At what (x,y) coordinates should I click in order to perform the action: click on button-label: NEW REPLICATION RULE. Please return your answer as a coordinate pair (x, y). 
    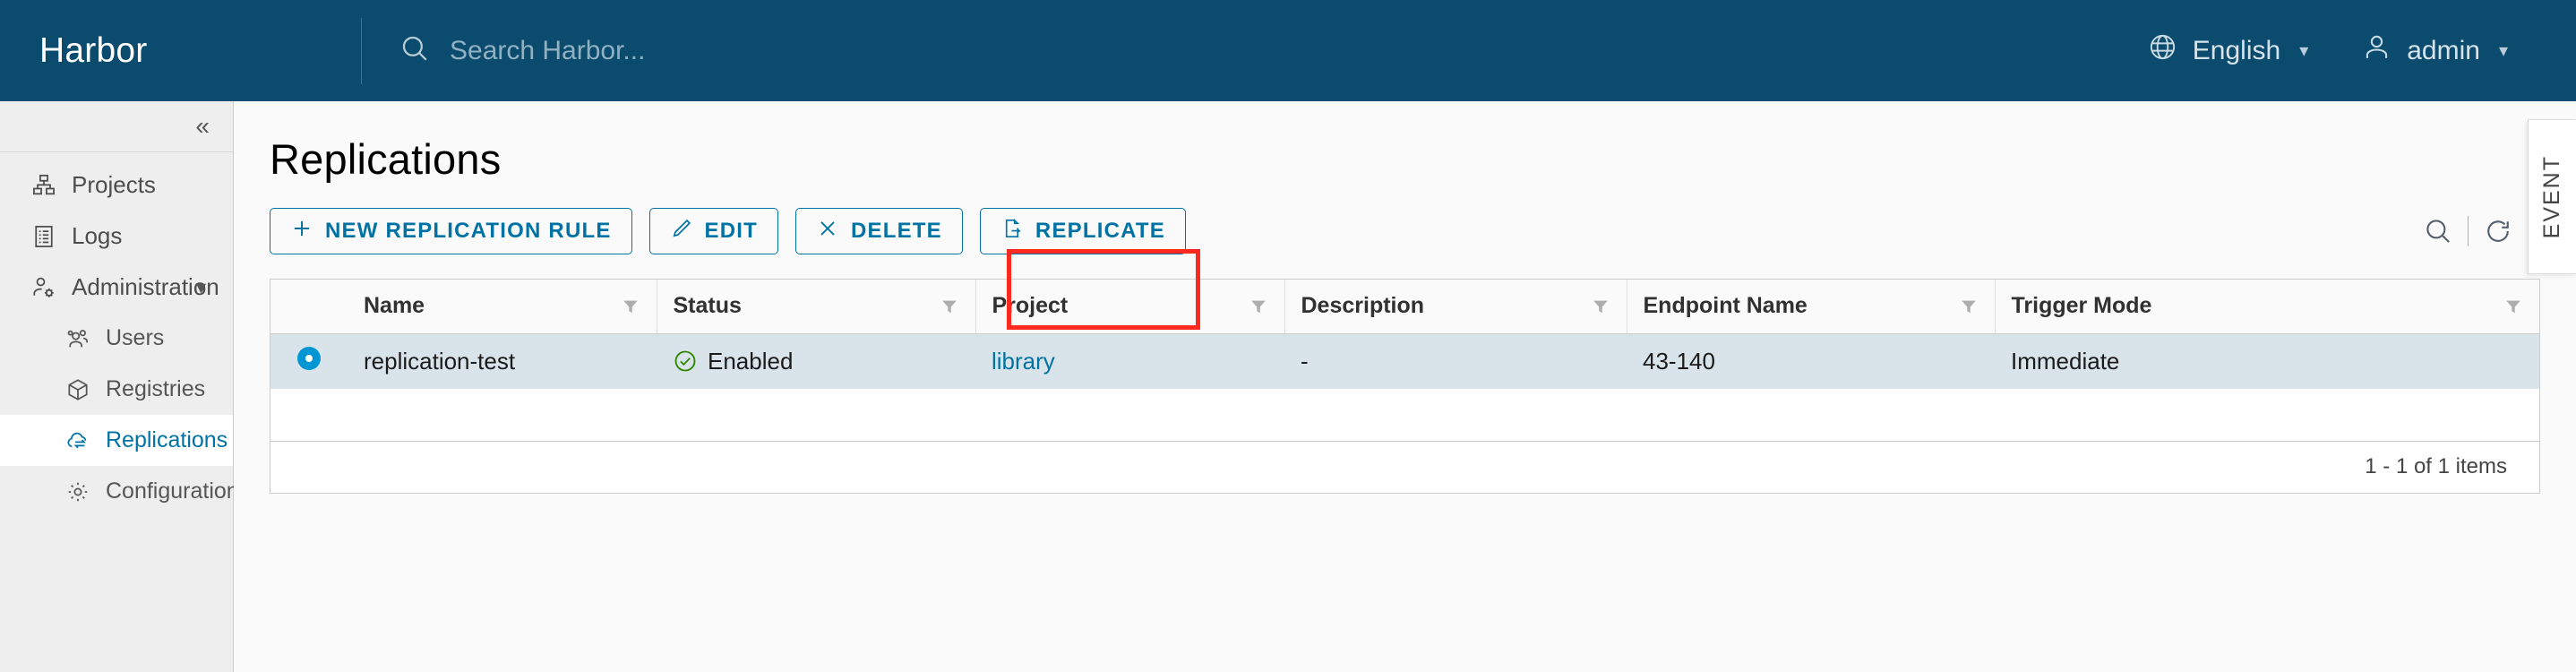
    Looking at the image, I should click on (468, 231).